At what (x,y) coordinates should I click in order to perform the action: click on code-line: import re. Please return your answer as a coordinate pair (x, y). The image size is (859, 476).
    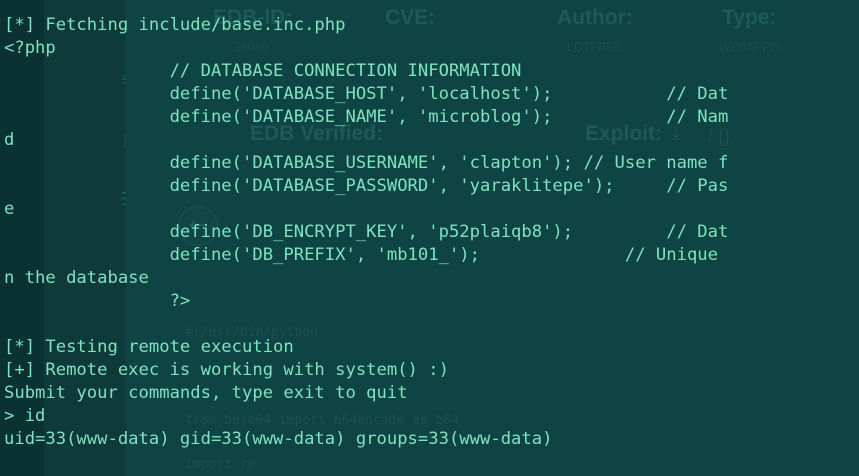
    Looking at the image, I should click on (220, 464).